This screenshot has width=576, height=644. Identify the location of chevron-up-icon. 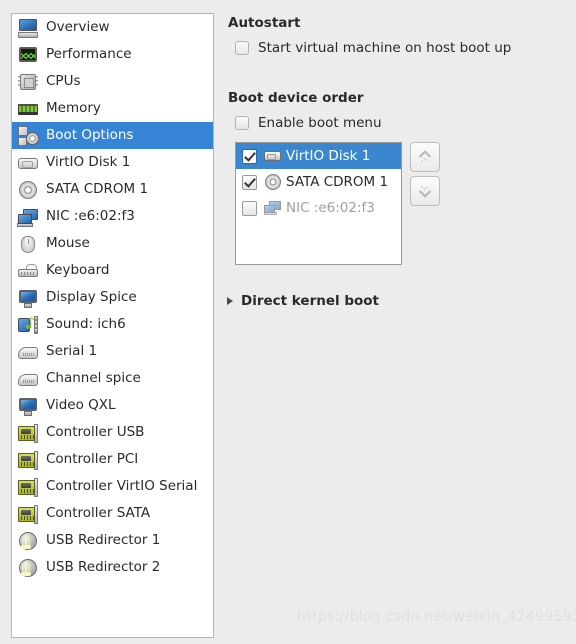
(425, 156).